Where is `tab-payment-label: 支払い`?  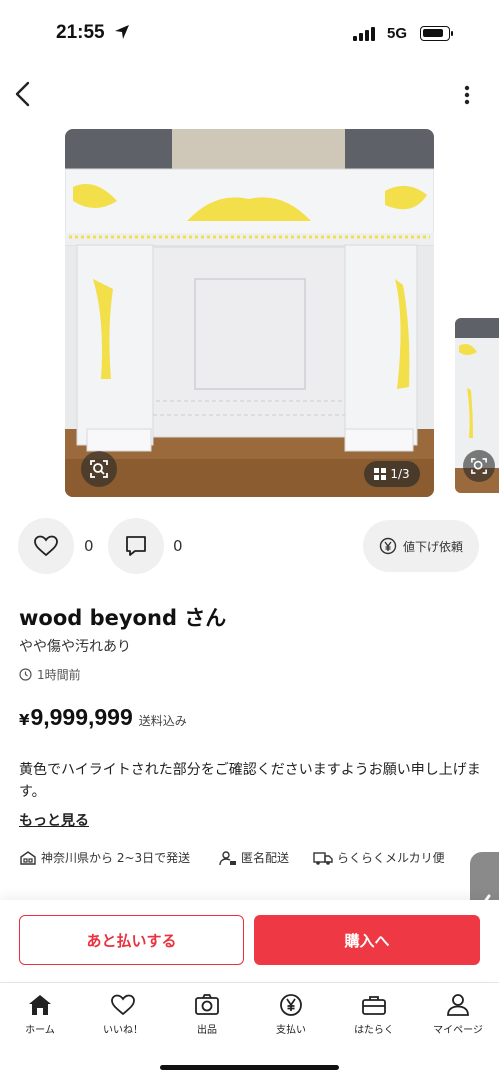
tab-payment-label: 支払い is located at coordinates (291, 1030).